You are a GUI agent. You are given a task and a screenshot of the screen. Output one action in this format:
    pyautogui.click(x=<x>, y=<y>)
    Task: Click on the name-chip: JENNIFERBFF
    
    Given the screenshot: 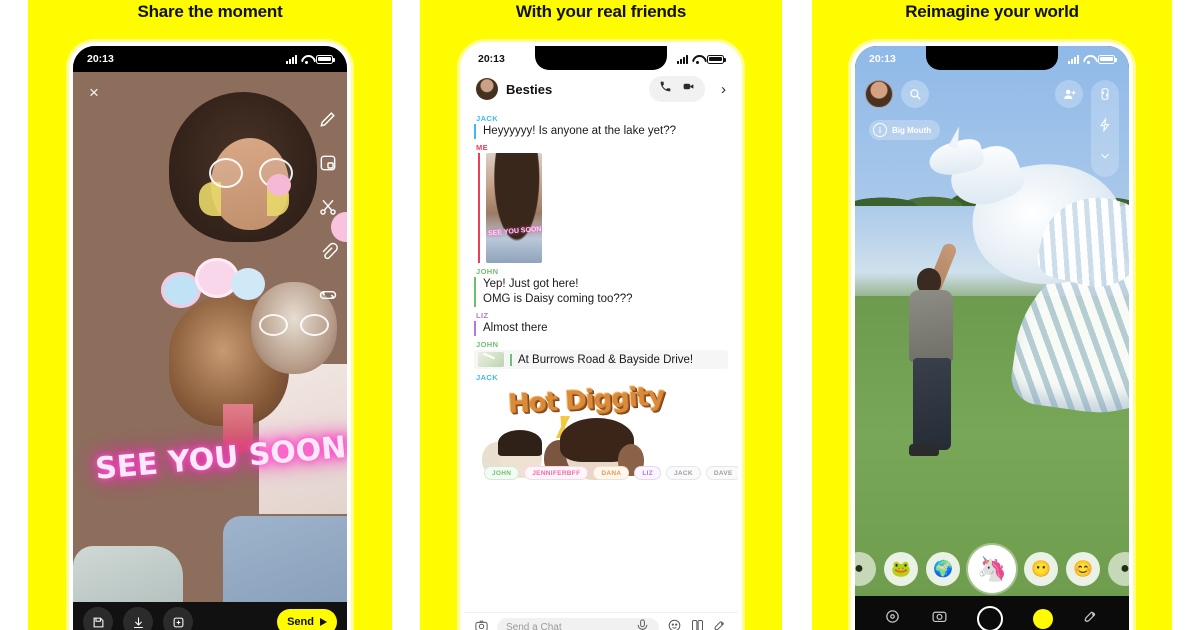 What is the action you would take?
    pyautogui.click(x=556, y=473)
    